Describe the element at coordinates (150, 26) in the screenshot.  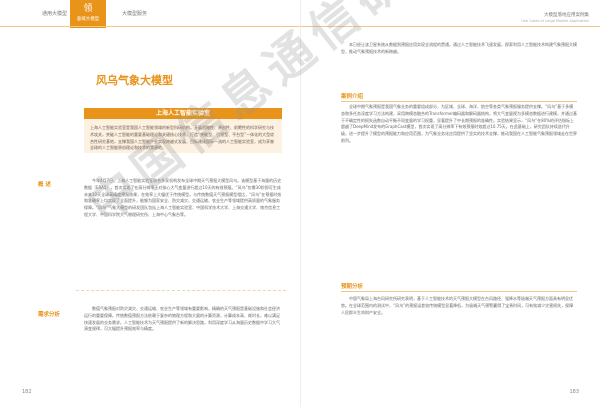
I see `header-divider` at that location.